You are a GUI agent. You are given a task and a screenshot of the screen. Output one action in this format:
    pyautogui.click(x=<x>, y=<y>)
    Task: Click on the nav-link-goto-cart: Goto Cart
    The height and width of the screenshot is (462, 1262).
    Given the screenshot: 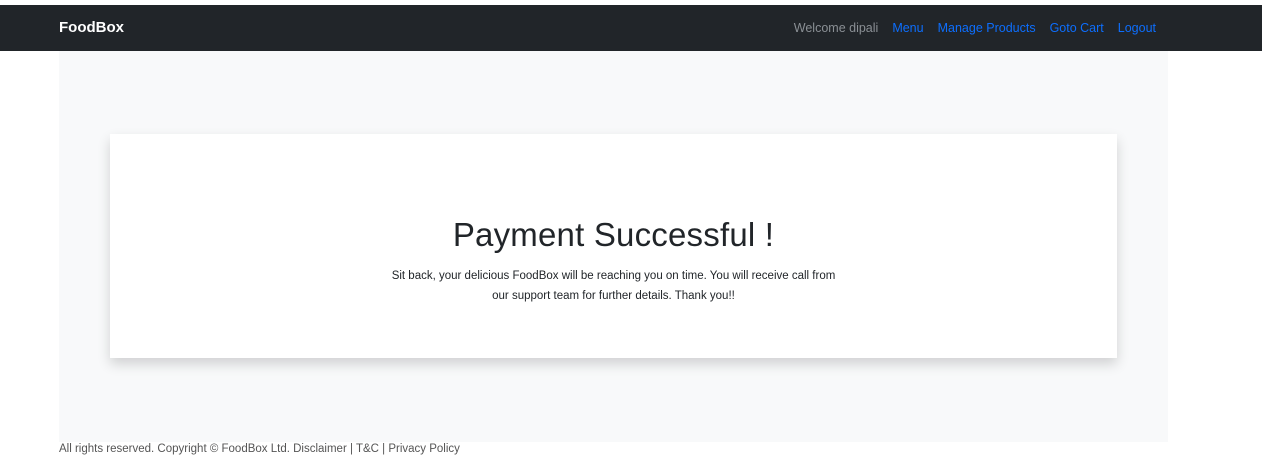 What is the action you would take?
    pyautogui.click(x=1077, y=28)
    